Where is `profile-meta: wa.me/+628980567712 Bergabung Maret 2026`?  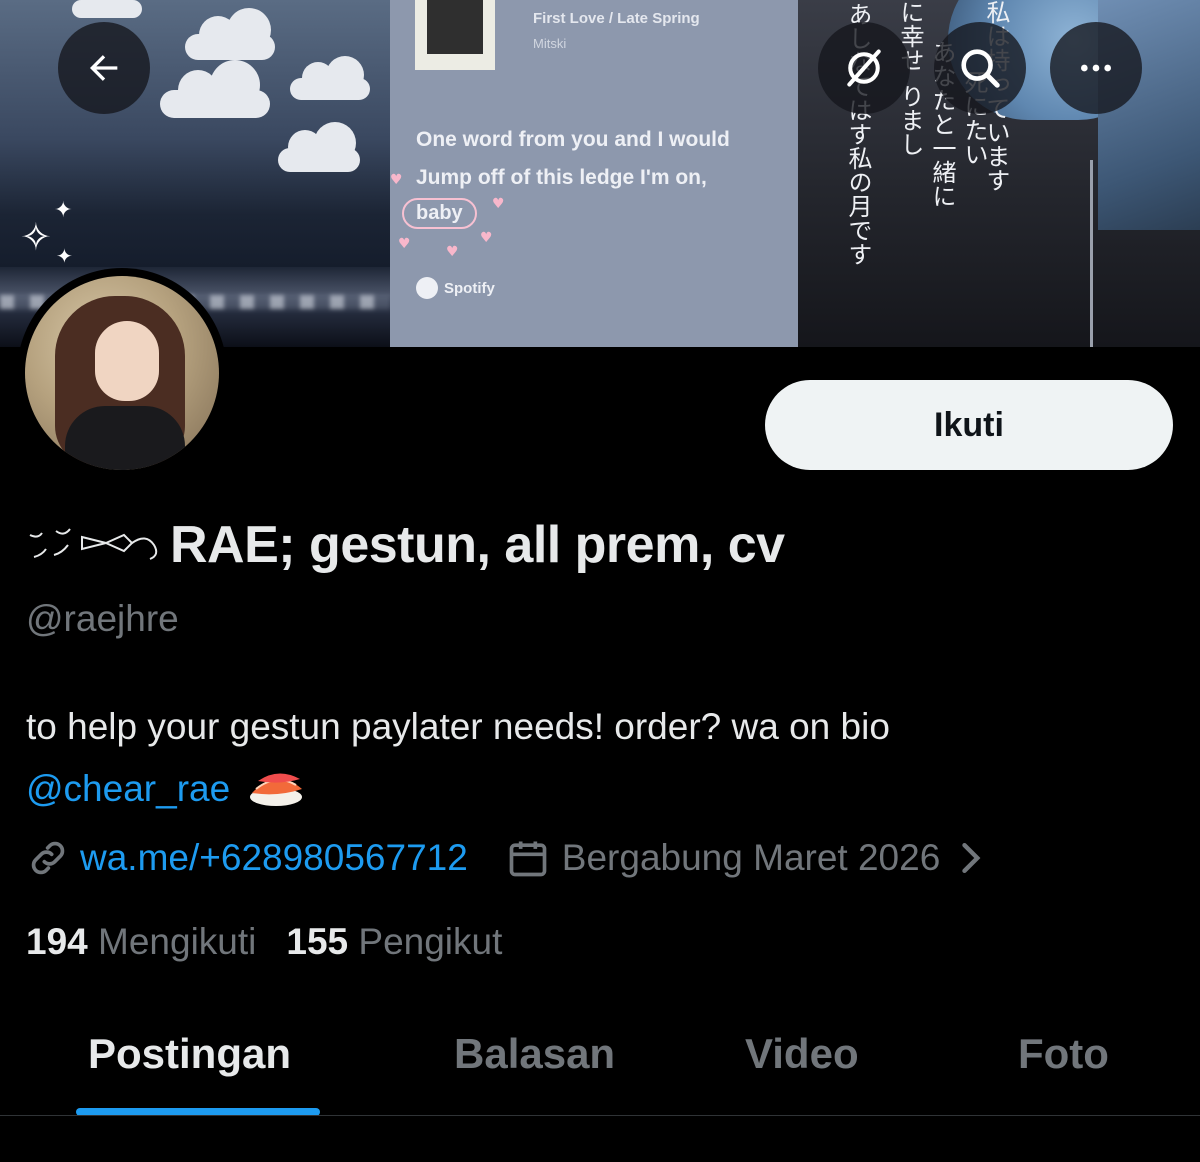
profile-meta: wa.me/+628980567712 Bergabung Maret 2026 is located at coordinates (509, 858).